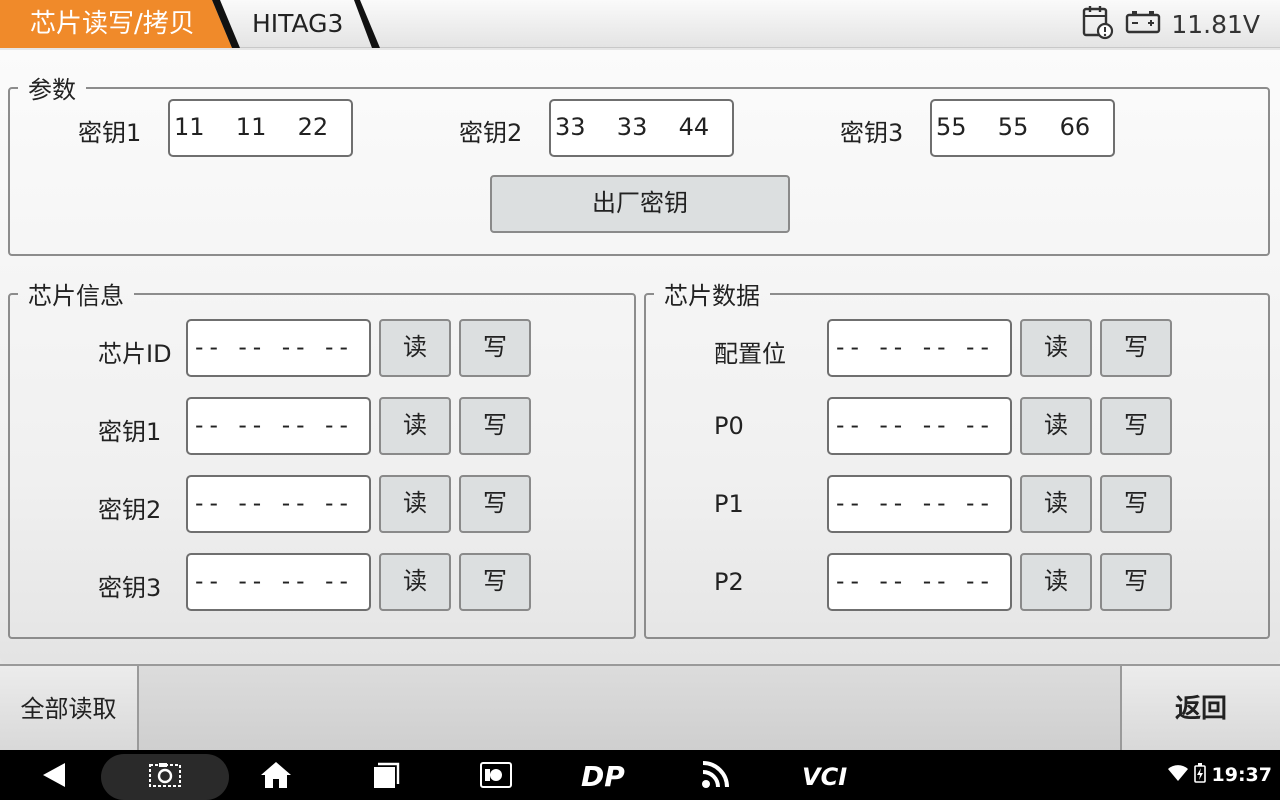 This screenshot has width=1280, height=800. Describe the element at coordinates (640, 24) in the screenshot. I see `top-bar: 芯片读写/拷贝 HITAG3 11.81V` at that location.